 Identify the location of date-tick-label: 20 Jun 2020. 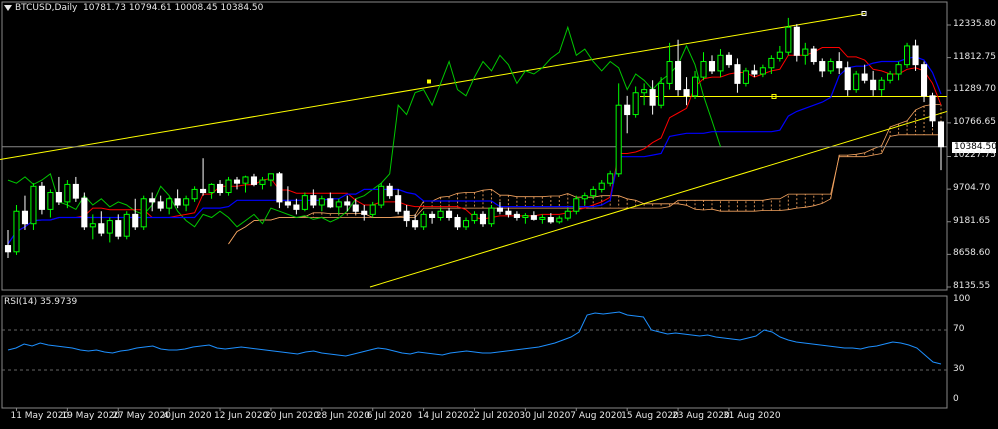
(292, 416).